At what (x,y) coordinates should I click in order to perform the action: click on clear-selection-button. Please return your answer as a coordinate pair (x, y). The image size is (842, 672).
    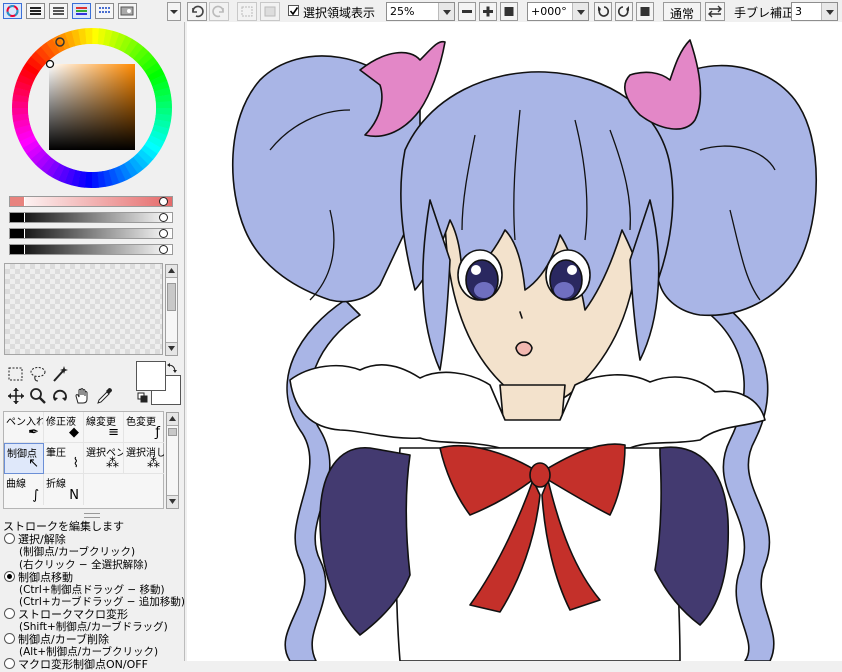
    Looking at the image, I should click on (270, 11).